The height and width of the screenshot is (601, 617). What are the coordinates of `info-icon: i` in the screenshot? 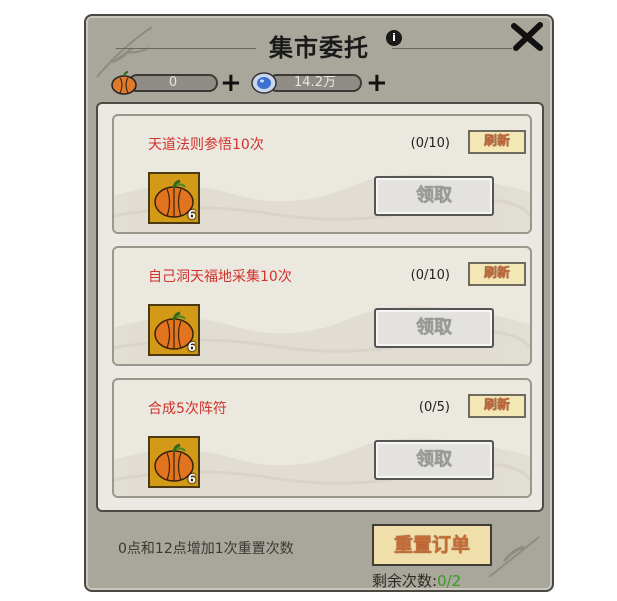 It's located at (394, 38).